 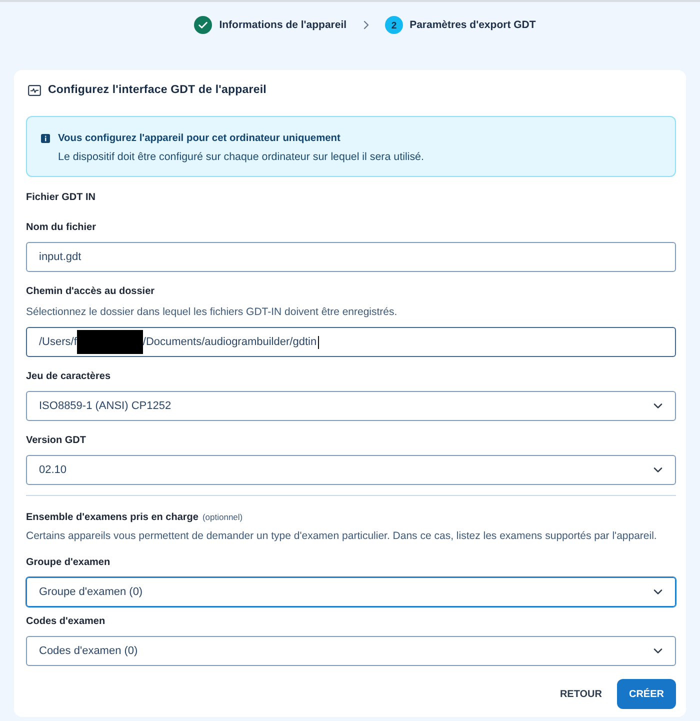 What do you see at coordinates (157, 90) in the screenshot?
I see `card-title: Configurez l'interface GDT de l'appareil` at bounding box center [157, 90].